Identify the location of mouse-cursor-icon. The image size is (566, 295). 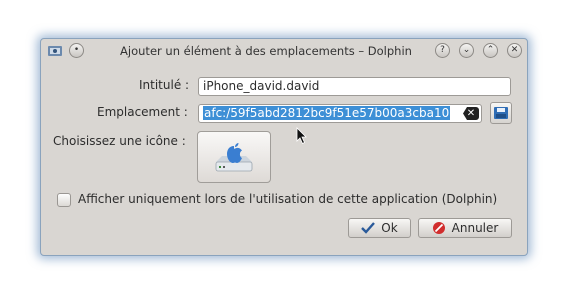
(301, 136).